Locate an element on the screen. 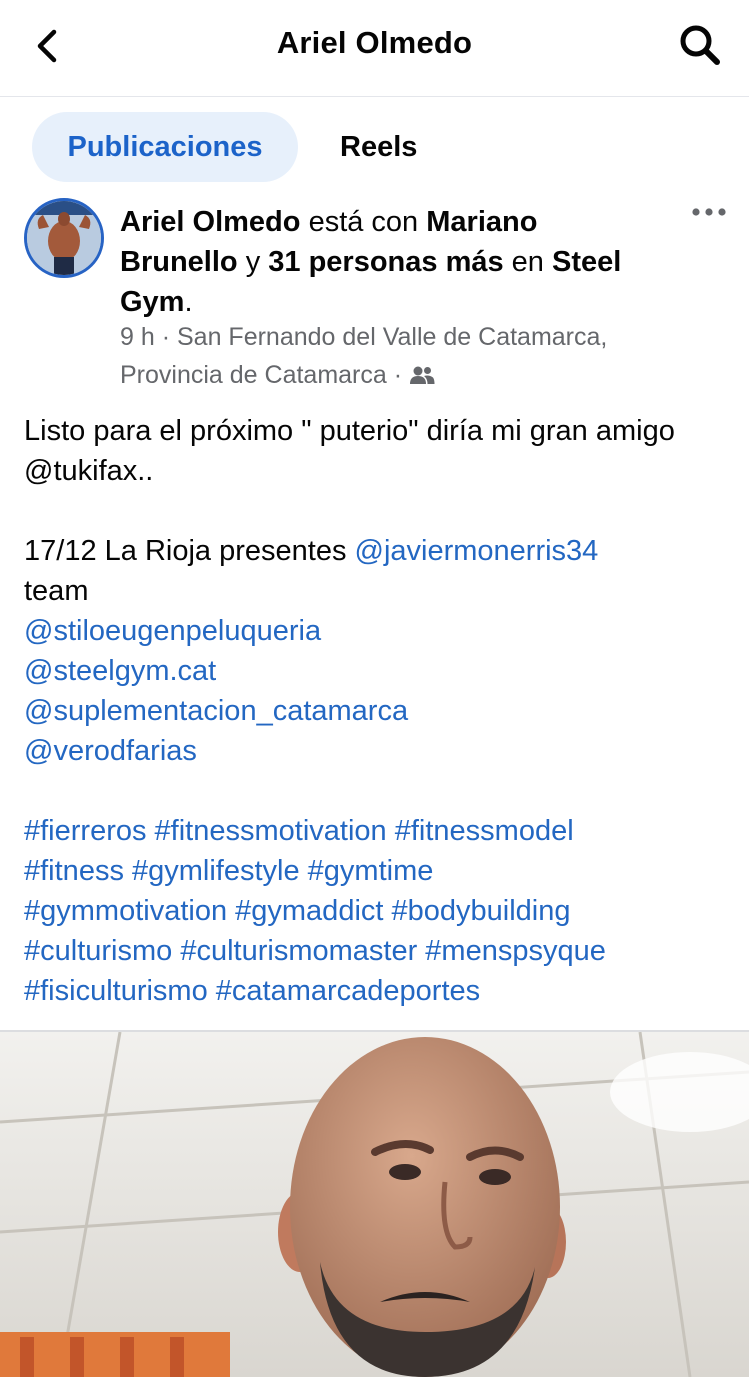 The height and width of the screenshot is (1377, 749). more-horizontal-icon is located at coordinates (709, 212).